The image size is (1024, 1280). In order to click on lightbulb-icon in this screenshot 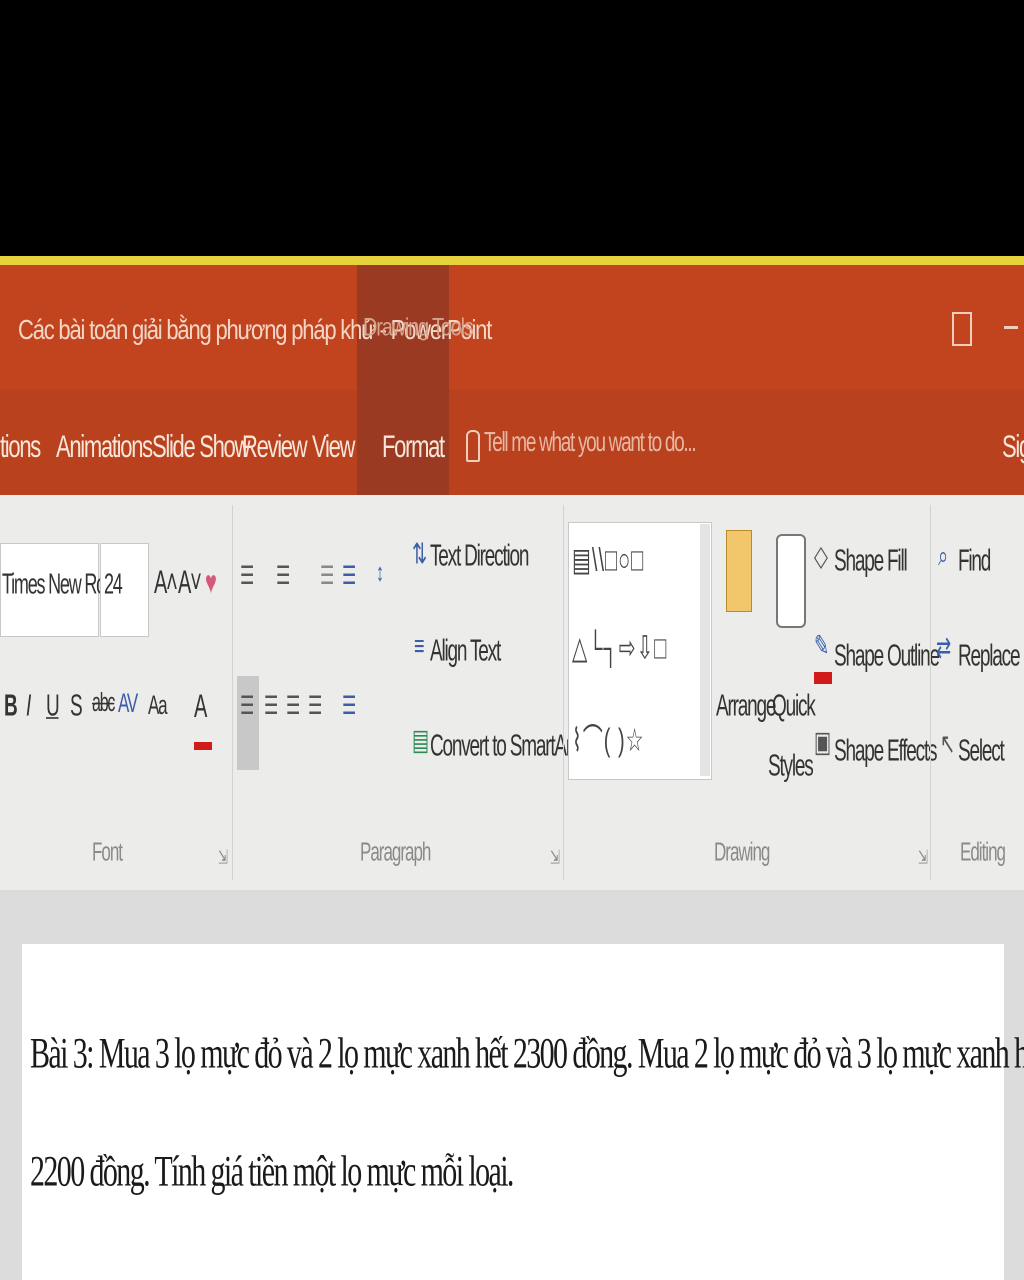, I will do `click(473, 446)`.